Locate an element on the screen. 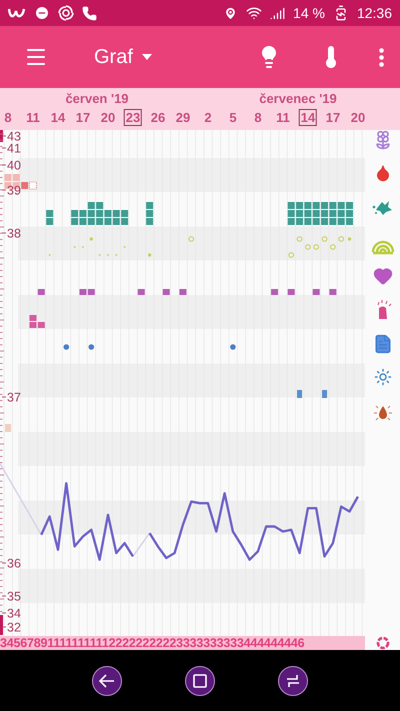 The image size is (400, 711). do-not-disturb-icon is located at coordinates (42, 13).